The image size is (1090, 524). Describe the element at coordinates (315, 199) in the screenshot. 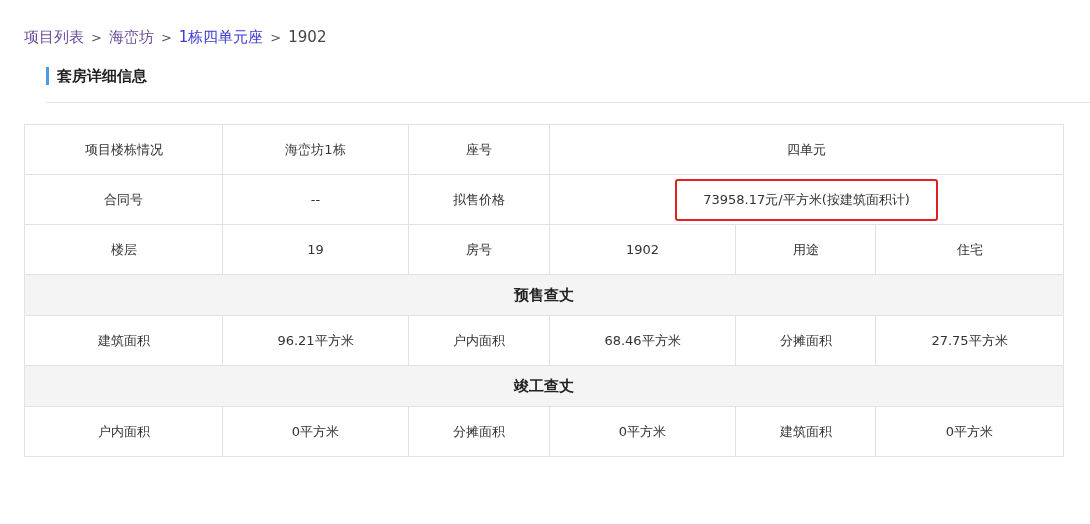

I see `table-cell: --` at that location.